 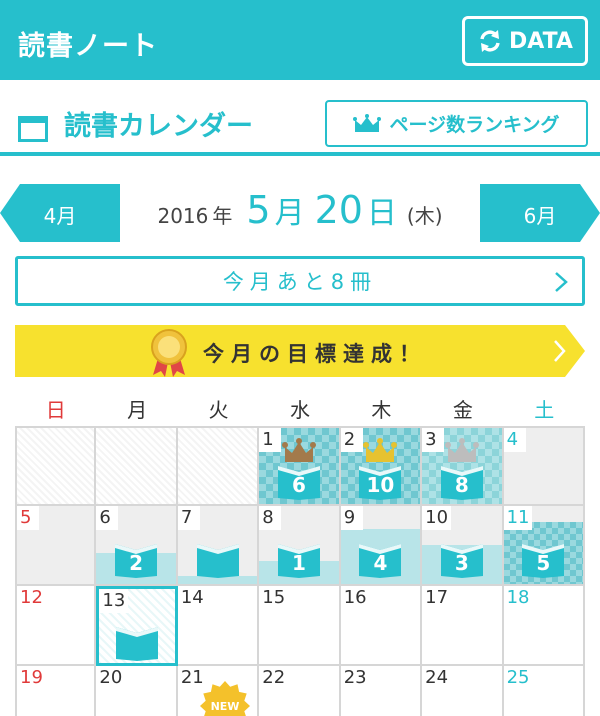 What do you see at coordinates (463, 466) in the screenshot?
I see `calendar-day: 38` at bounding box center [463, 466].